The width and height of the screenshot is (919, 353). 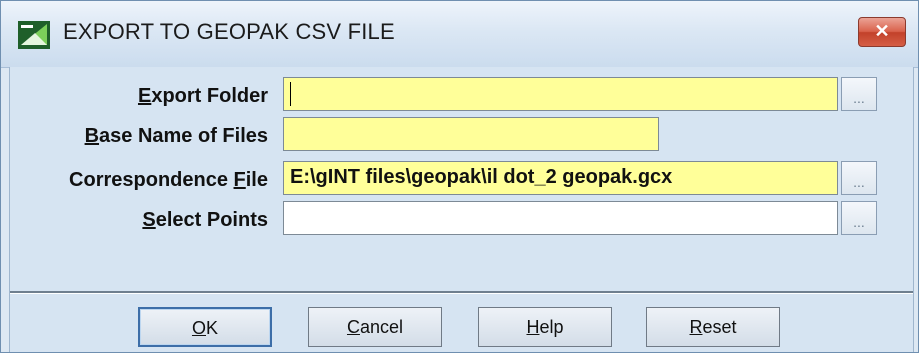 I want to click on ok-button: OK, so click(x=205, y=327).